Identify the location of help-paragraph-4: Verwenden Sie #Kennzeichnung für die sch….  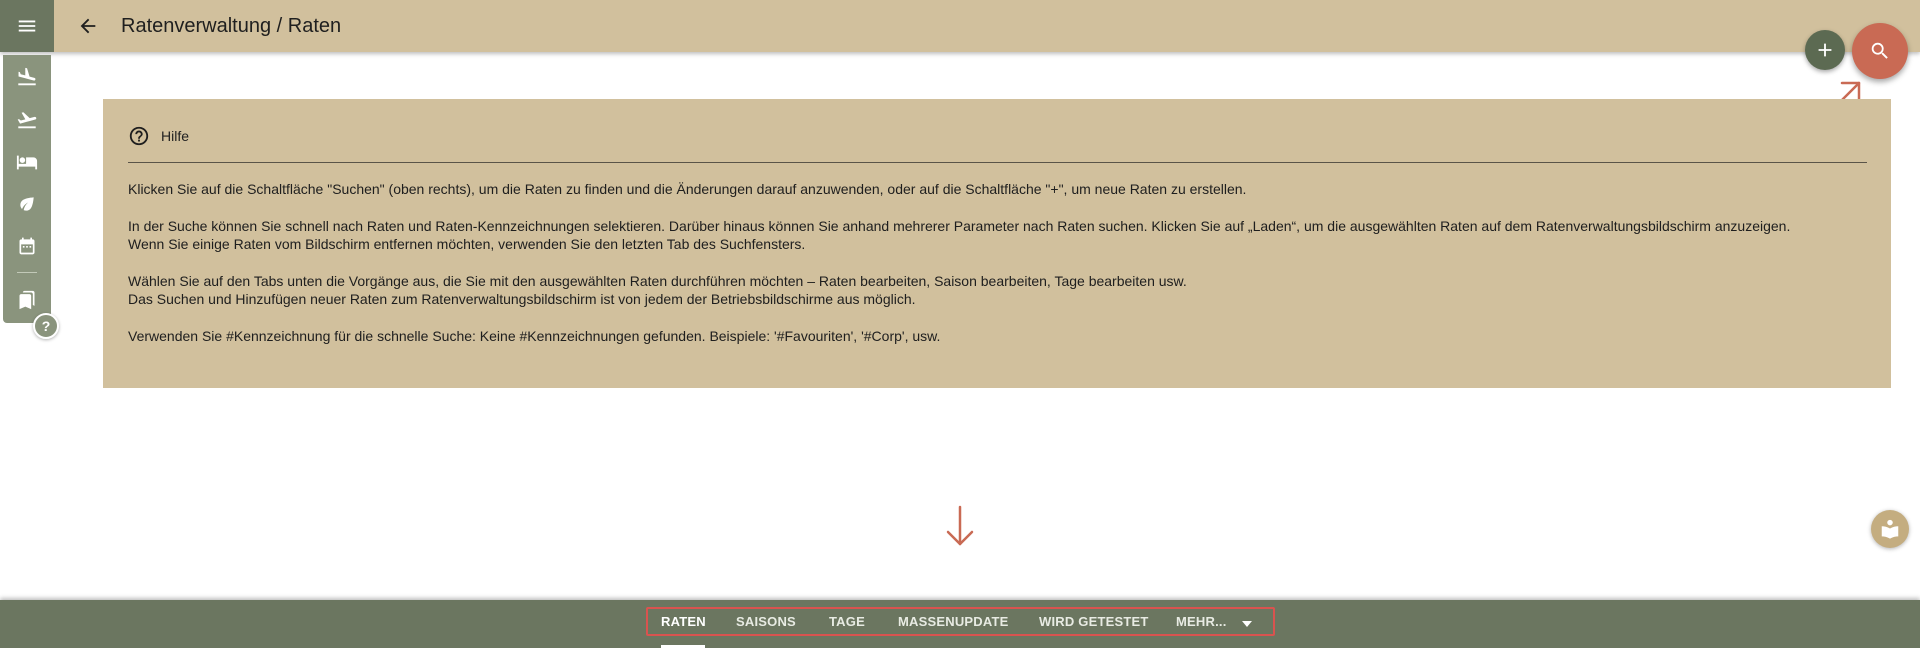
(534, 336).